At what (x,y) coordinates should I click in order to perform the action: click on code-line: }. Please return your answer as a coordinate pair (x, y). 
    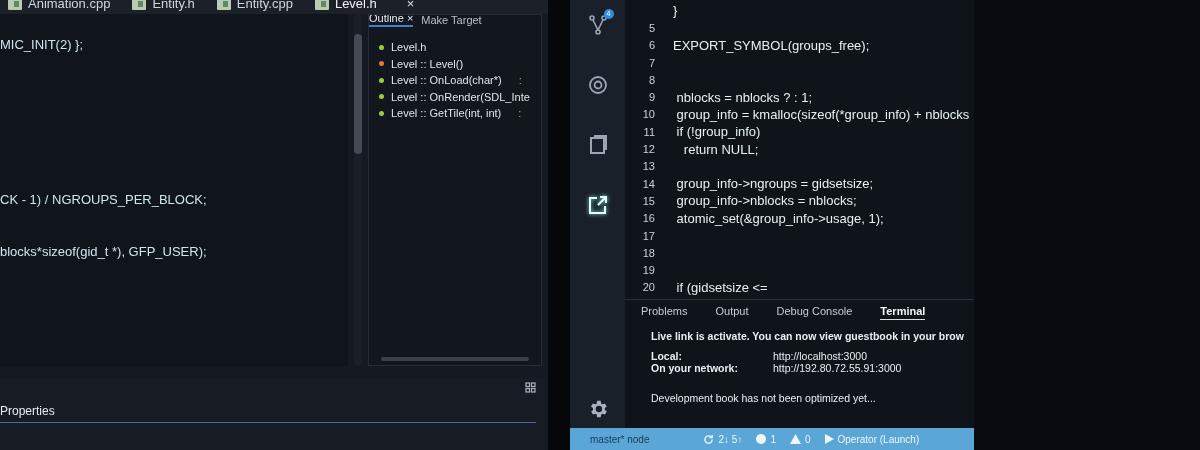
    Looking at the image, I should click on (675, 11).